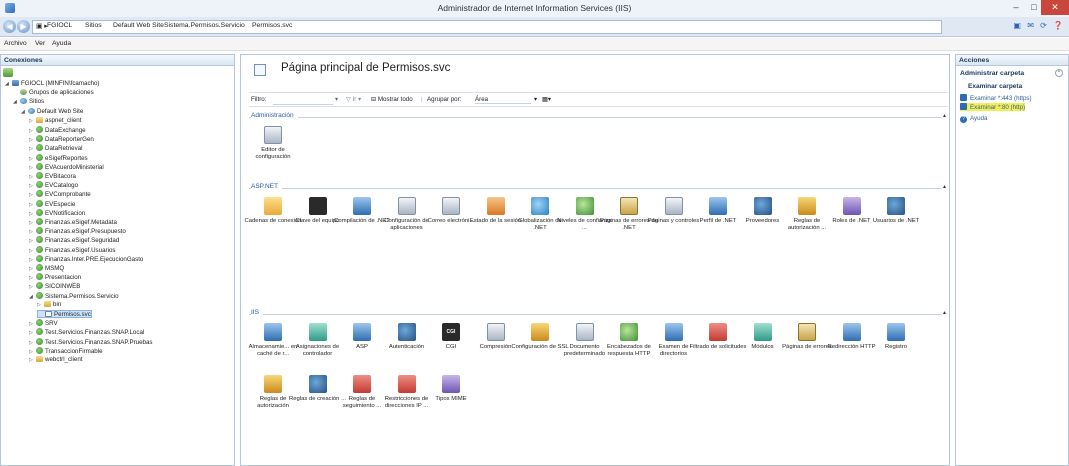 The width and height of the screenshot is (1069, 466). Describe the element at coordinates (49, 304) in the screenshot. I see `tree-node: ▷ bin` at that location.